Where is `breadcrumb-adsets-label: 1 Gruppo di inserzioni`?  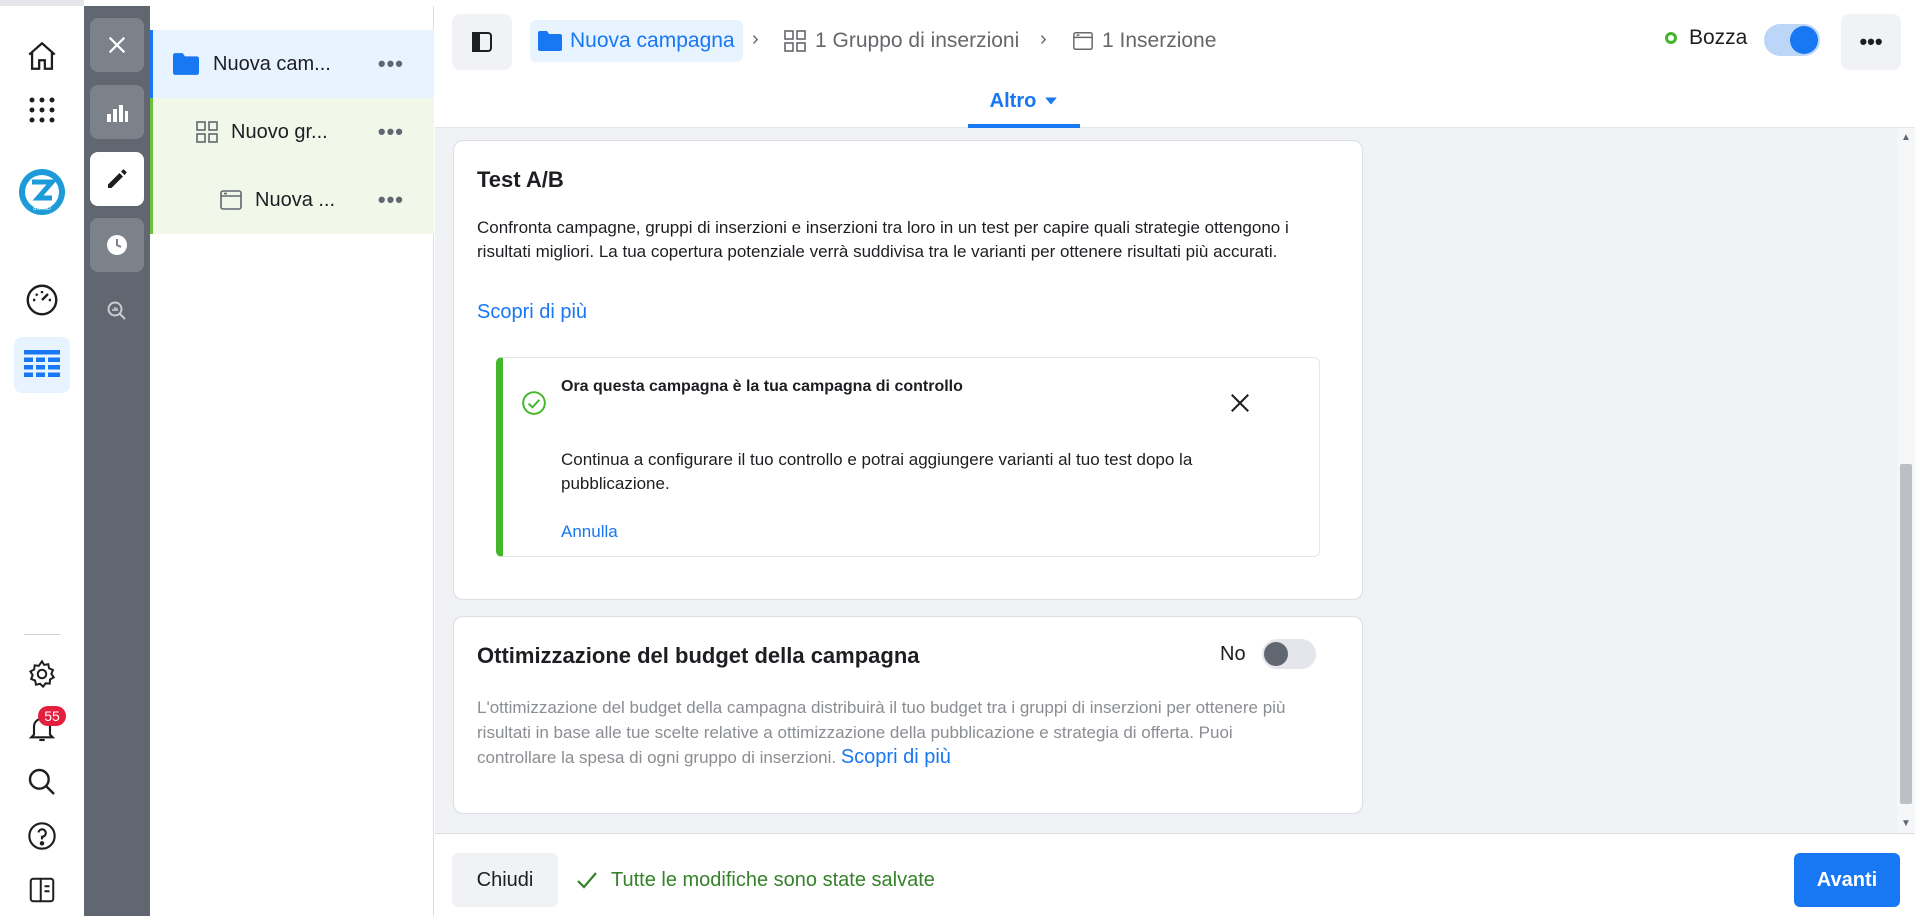 breadcrumb-adsets-label: 1 Gruppo di inserzioni is located at coordinates (917, 40).